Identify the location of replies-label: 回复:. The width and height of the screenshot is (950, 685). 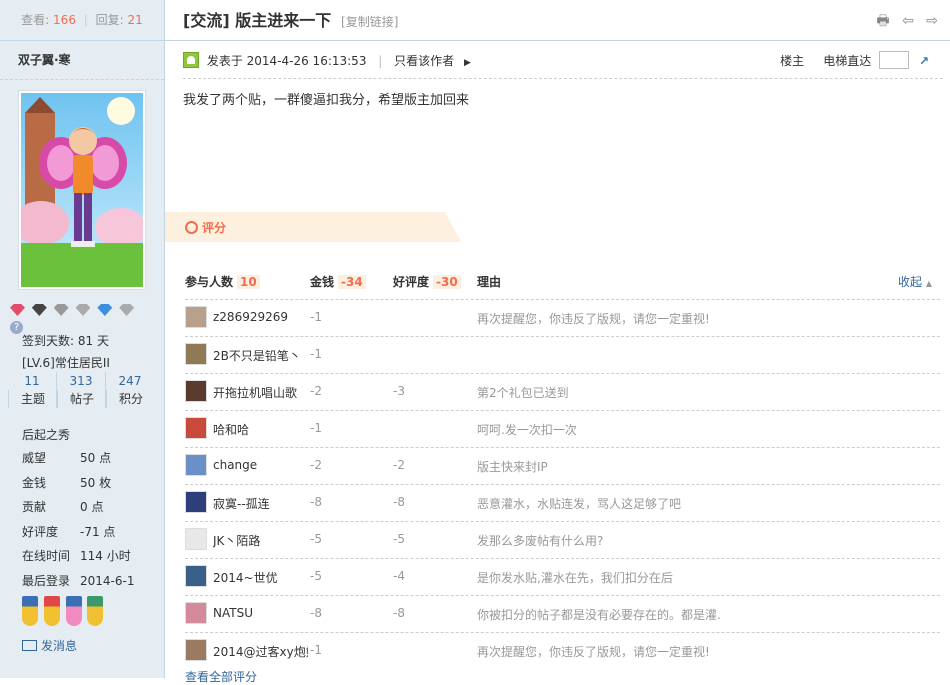
(109, 20).